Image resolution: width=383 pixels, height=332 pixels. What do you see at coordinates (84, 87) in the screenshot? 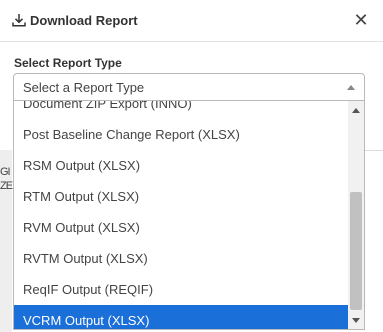
I see `select-placeholder: Select a Report Type` at bounding box center [84, 87].